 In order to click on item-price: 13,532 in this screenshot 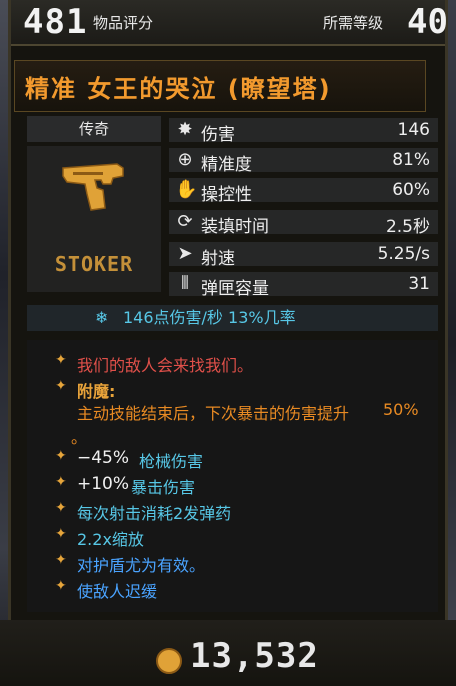, I will do `click(254, 656)`.